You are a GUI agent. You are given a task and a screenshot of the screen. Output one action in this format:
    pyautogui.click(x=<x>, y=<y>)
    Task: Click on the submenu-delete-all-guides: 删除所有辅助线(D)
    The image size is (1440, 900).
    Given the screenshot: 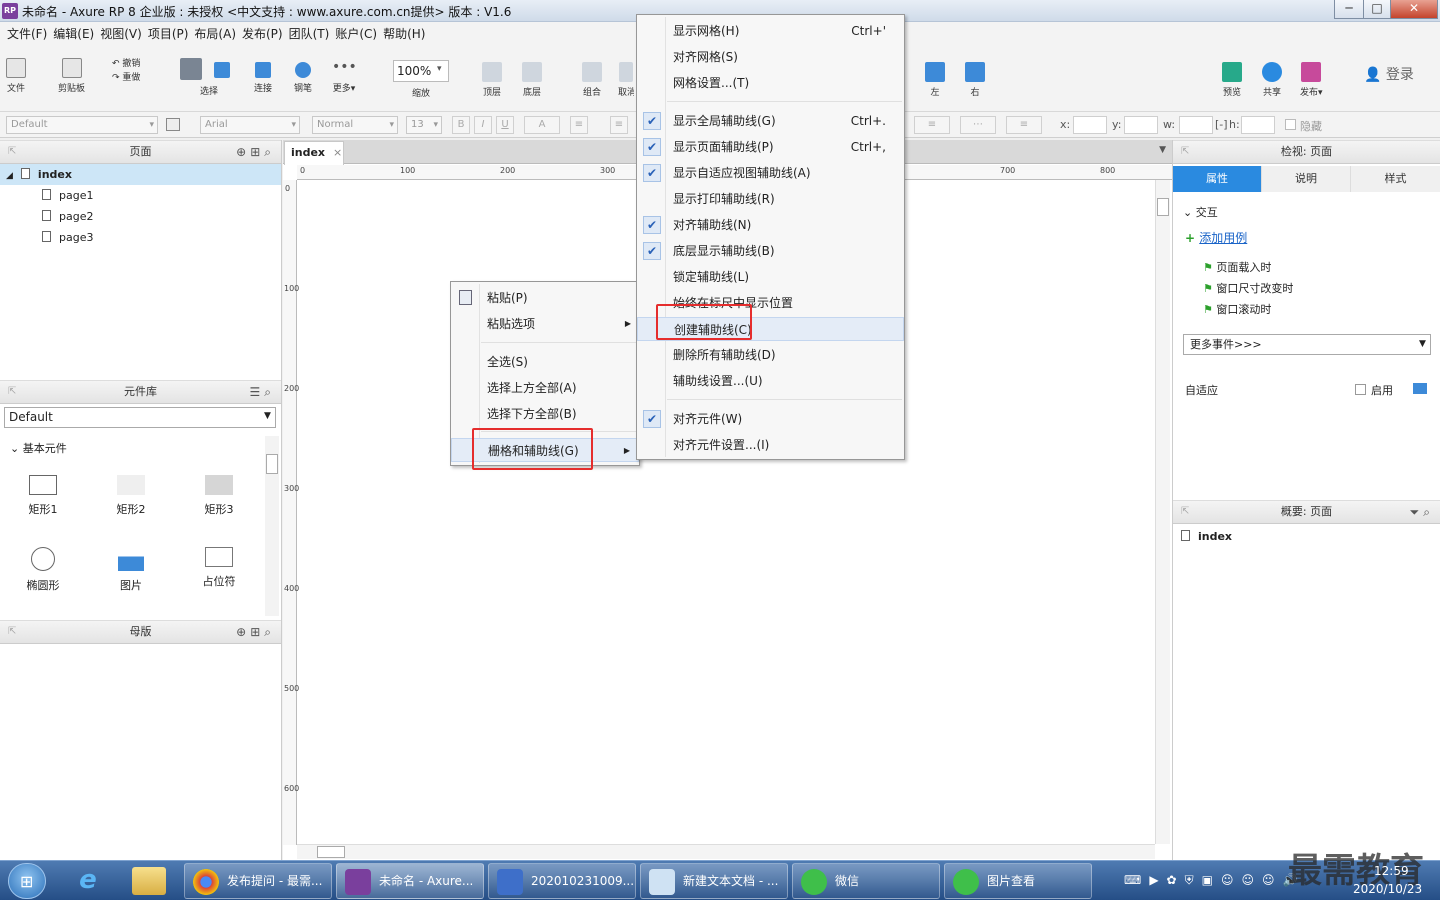 What is the action you would take?
    pyautogui.click(x=770, y=355)
    